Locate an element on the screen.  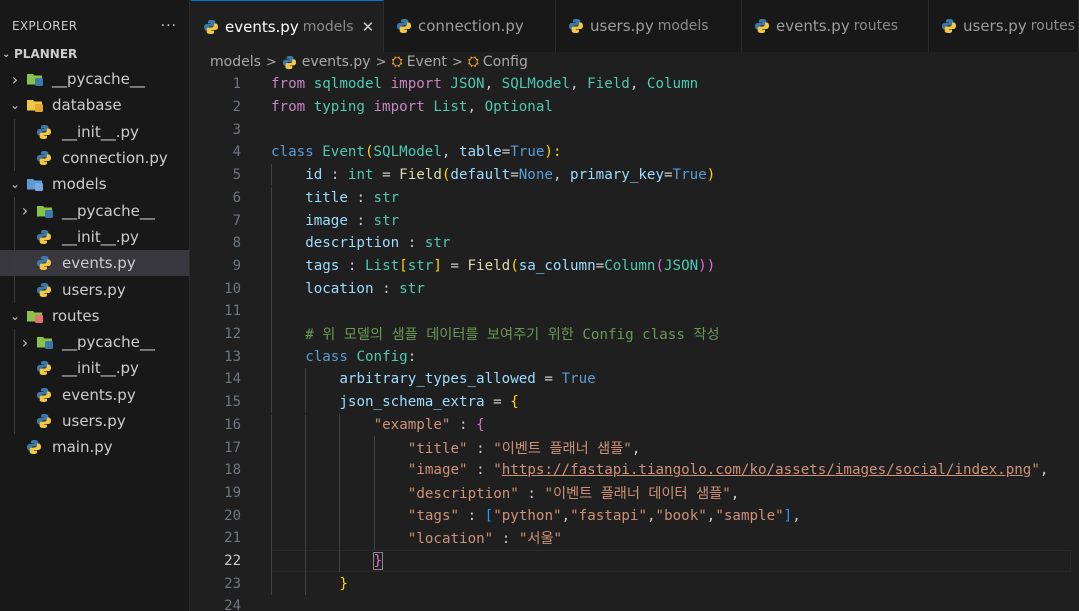
code-line: 4 class Event(SQLModel, table=True): is located at coordinates (635, 152).